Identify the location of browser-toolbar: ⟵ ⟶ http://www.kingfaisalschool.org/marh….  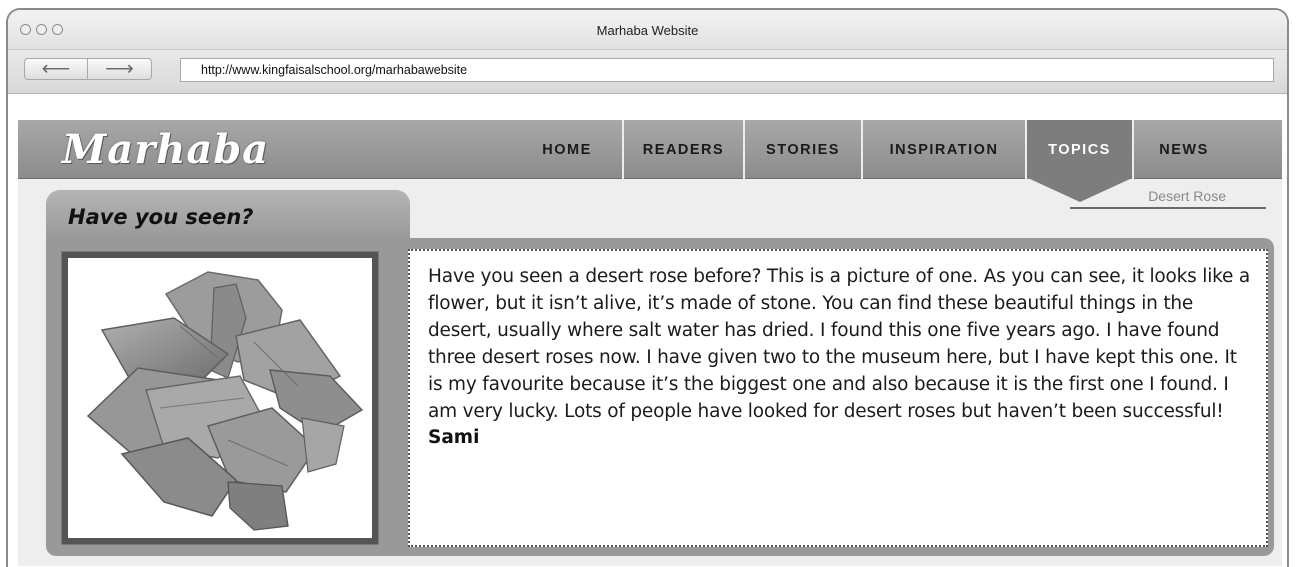
(647, 72).